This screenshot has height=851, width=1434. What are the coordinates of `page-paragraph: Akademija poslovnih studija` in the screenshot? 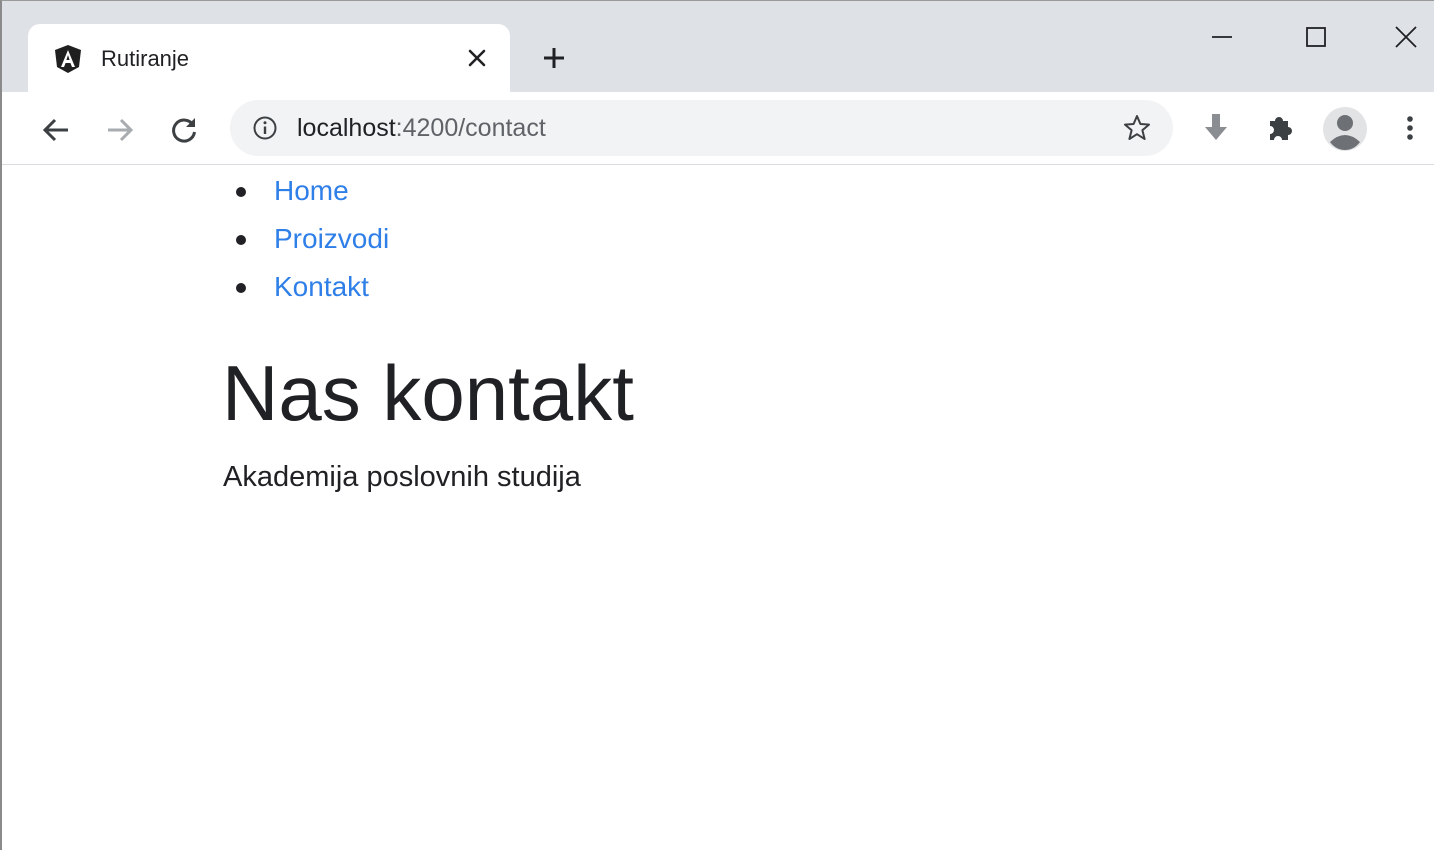 It's located at (402, 477).